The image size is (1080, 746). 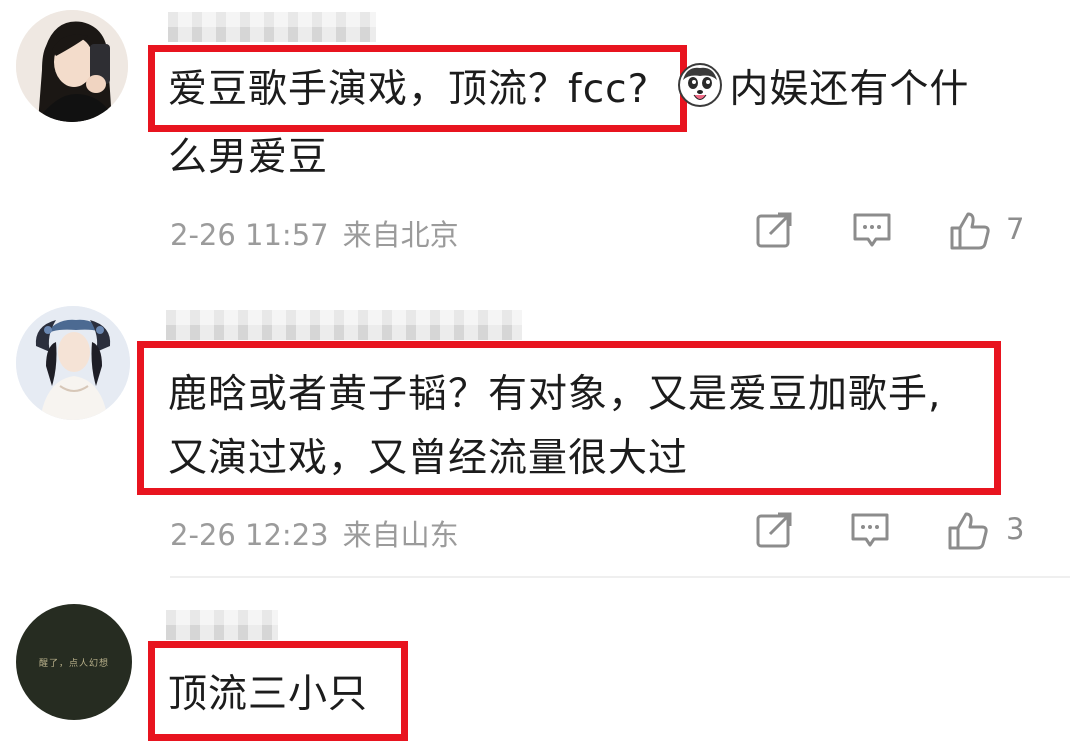 I want to click on comment-time: 2-26 11:57, so click(x=249, y=235).